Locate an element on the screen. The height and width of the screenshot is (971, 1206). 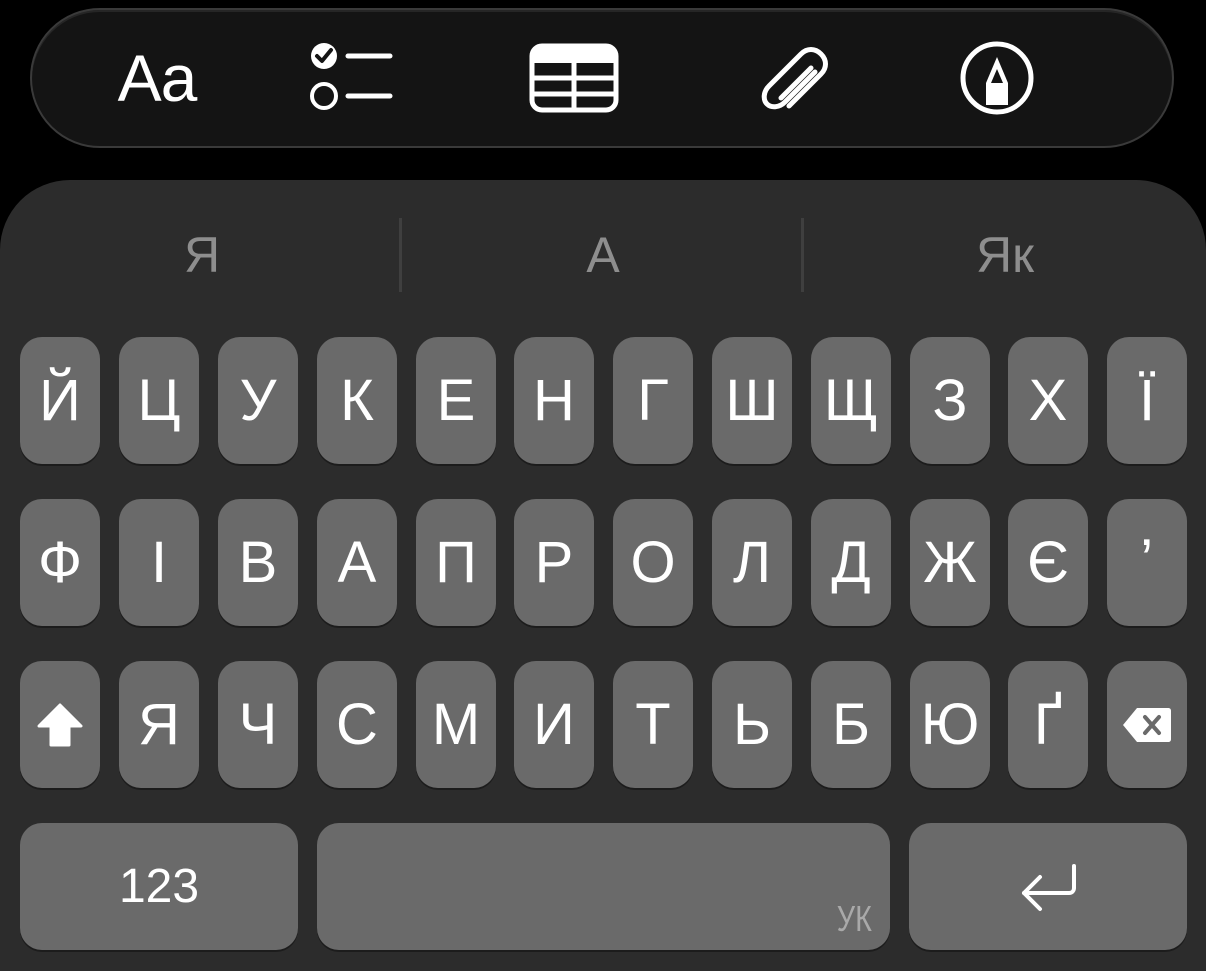
markup-pen-icon is located at coordinates (997, 78).